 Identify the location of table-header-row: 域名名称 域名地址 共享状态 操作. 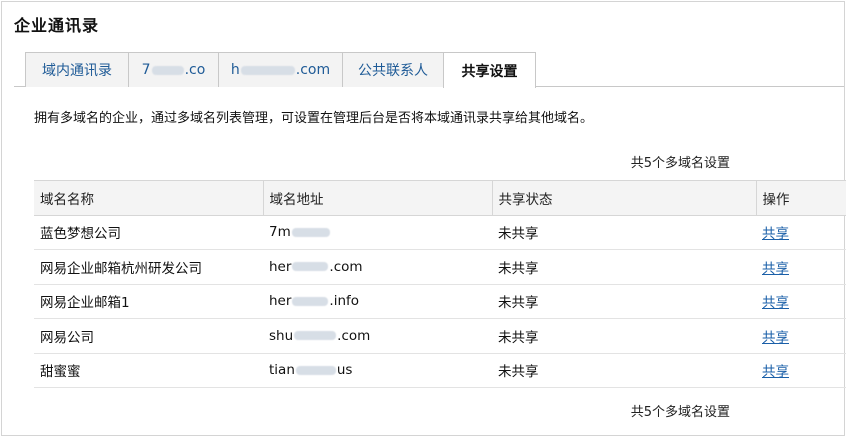
(440, 198).